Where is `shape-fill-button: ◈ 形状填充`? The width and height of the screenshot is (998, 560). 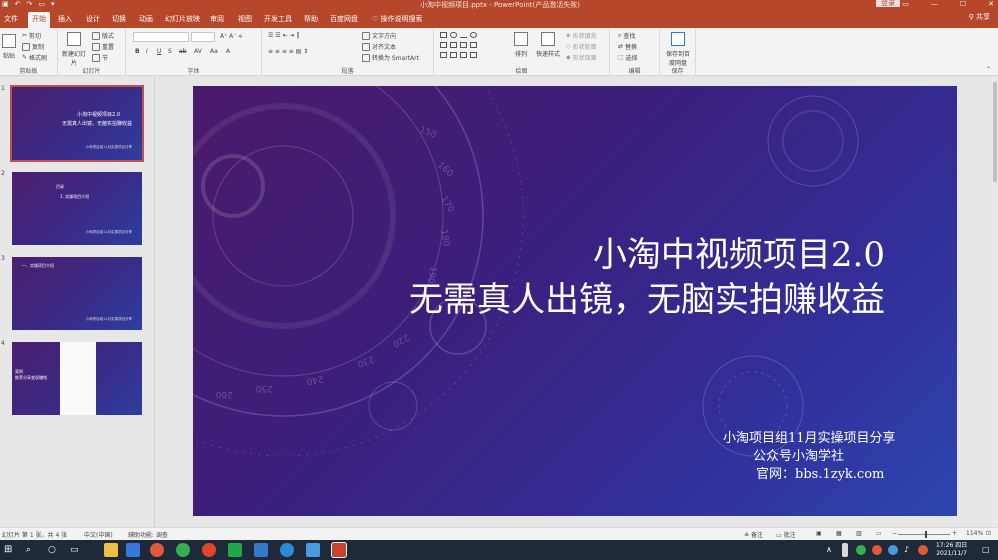
shape-fill-button: ◈ 形状填充 is located at coordinates (581, 35).